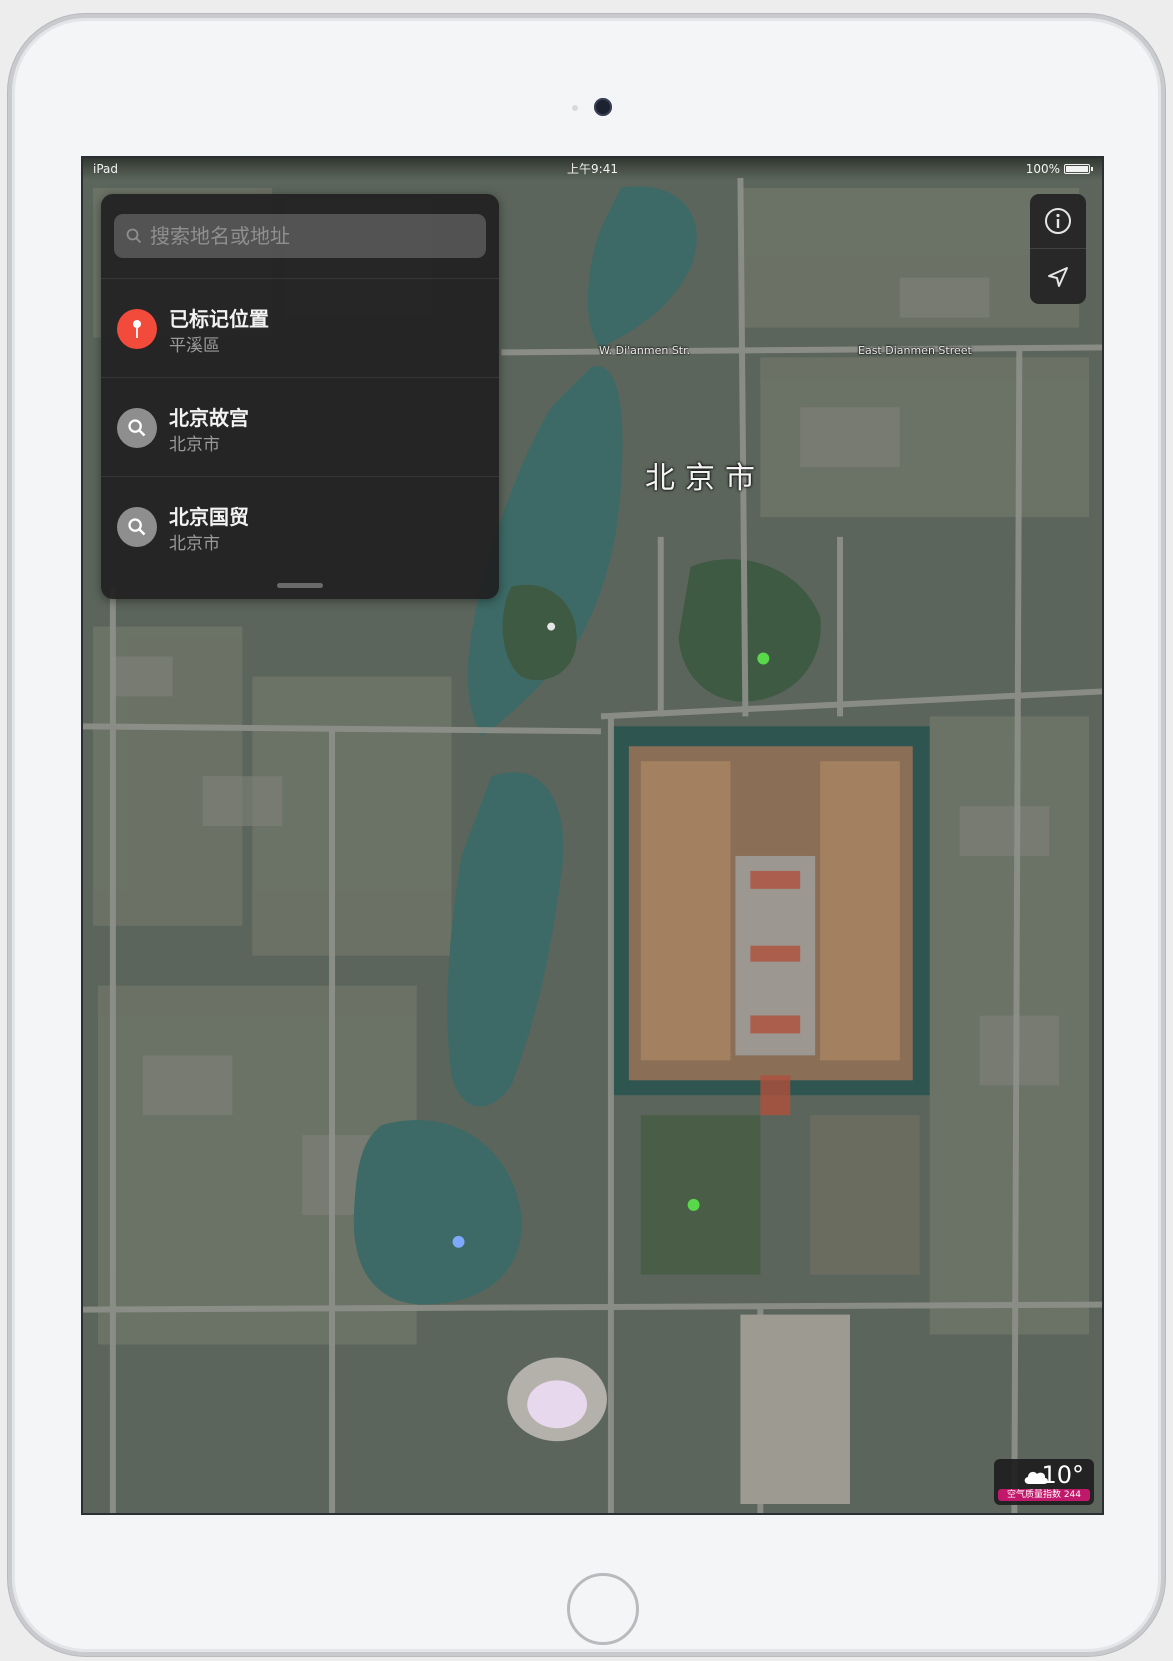 The height and width of the screenshot is (1661, 1173). I want to click on current-location-button, so click(1058, 276).